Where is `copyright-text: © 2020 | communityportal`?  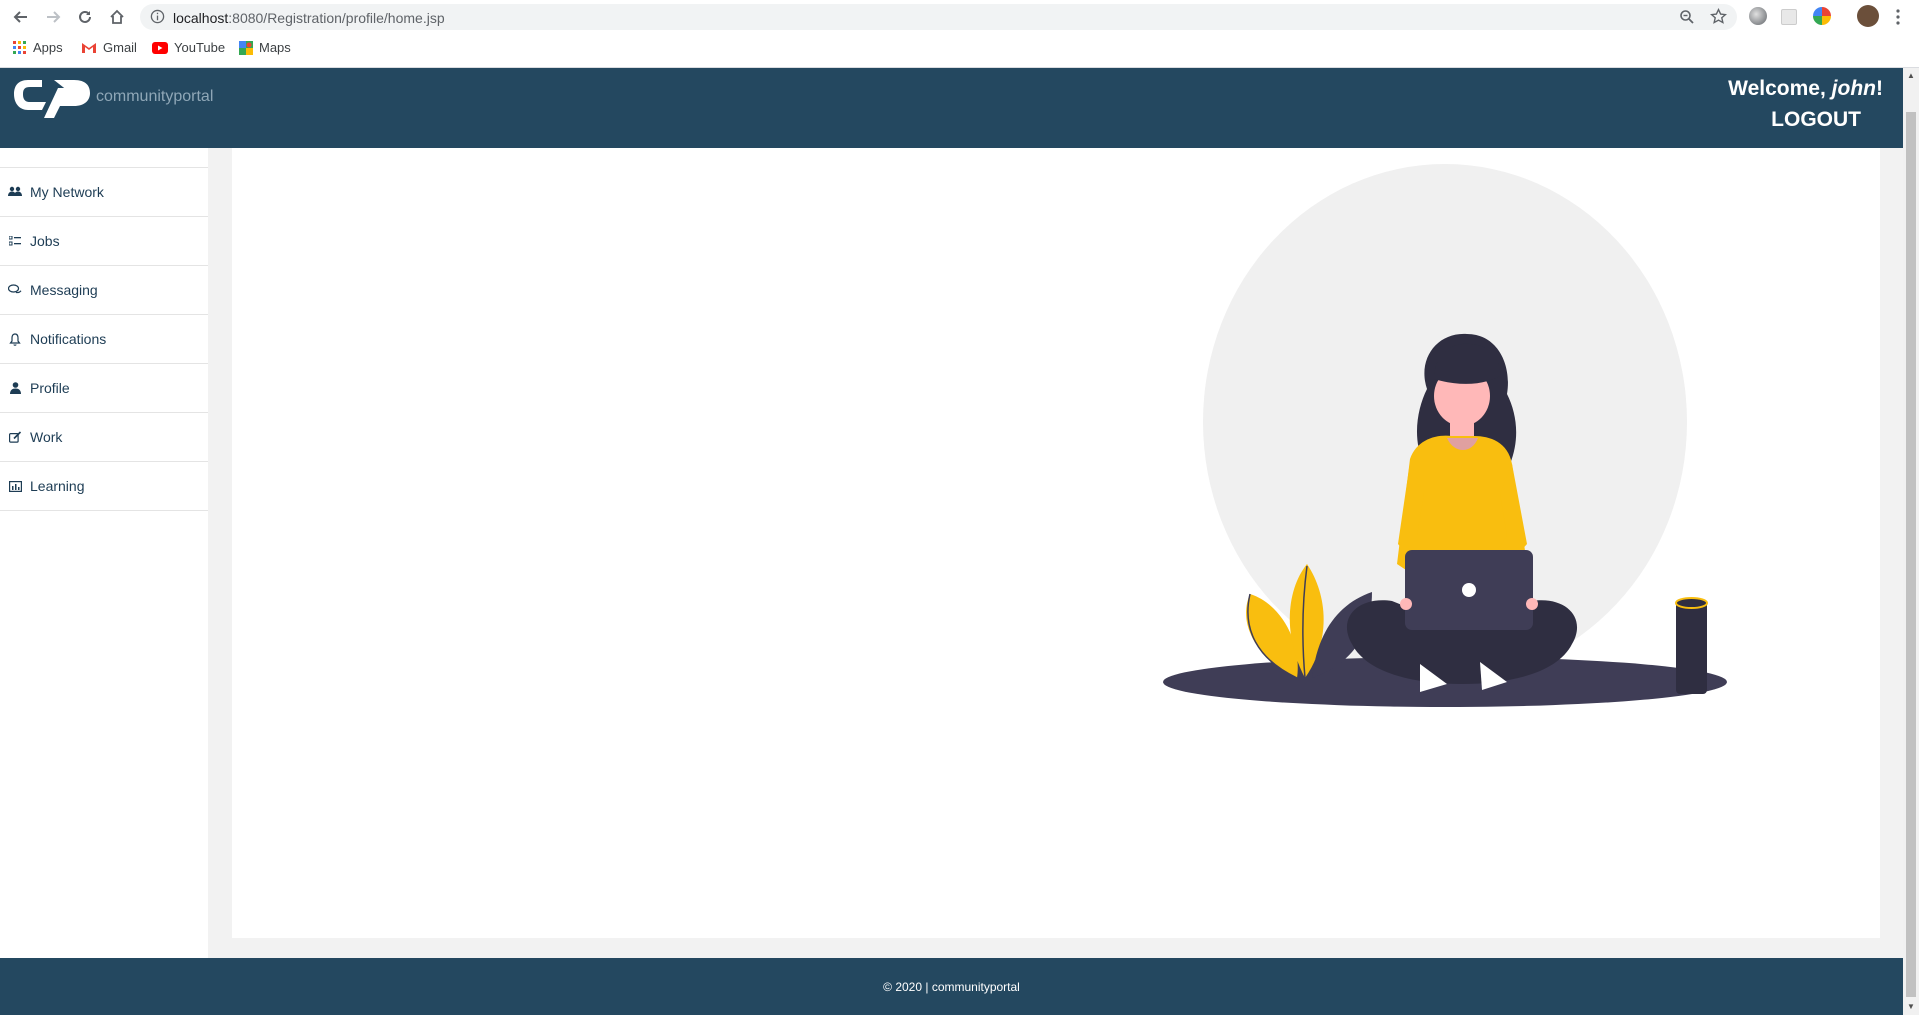 copyright-text: © 2020 | communityportal is located at coordinates (951, 986).